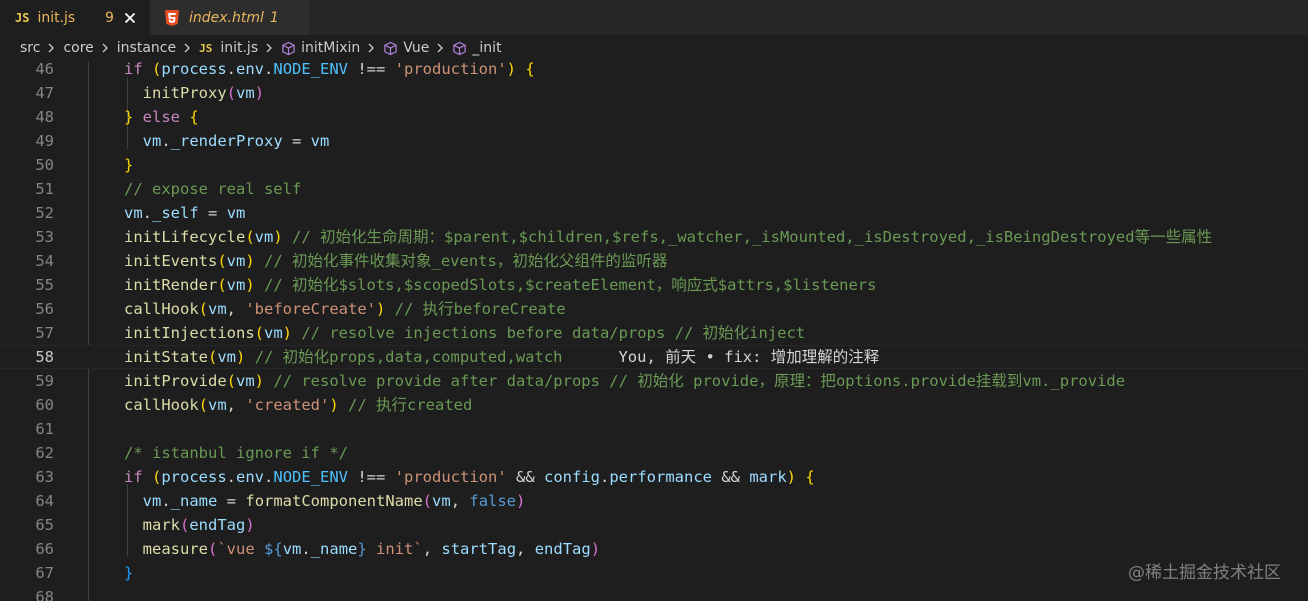 This screenshot has width=1308, height=601. Describe the element at coordinates (440, 48) in the screenshot. I see `chevron-right-icon` at that location.